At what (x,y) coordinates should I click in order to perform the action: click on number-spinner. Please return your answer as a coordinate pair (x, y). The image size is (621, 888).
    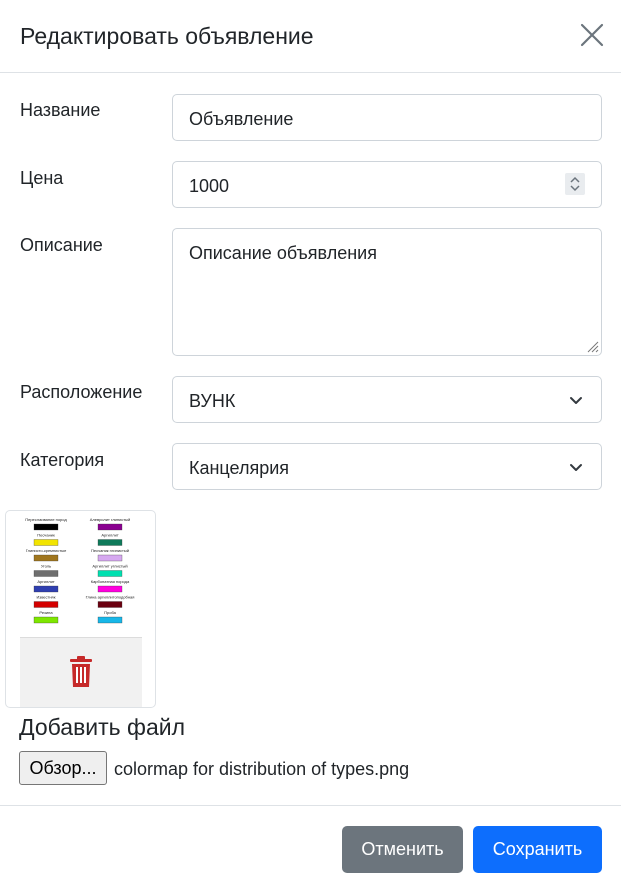
    Looking at the image, I should click on (575, 184).